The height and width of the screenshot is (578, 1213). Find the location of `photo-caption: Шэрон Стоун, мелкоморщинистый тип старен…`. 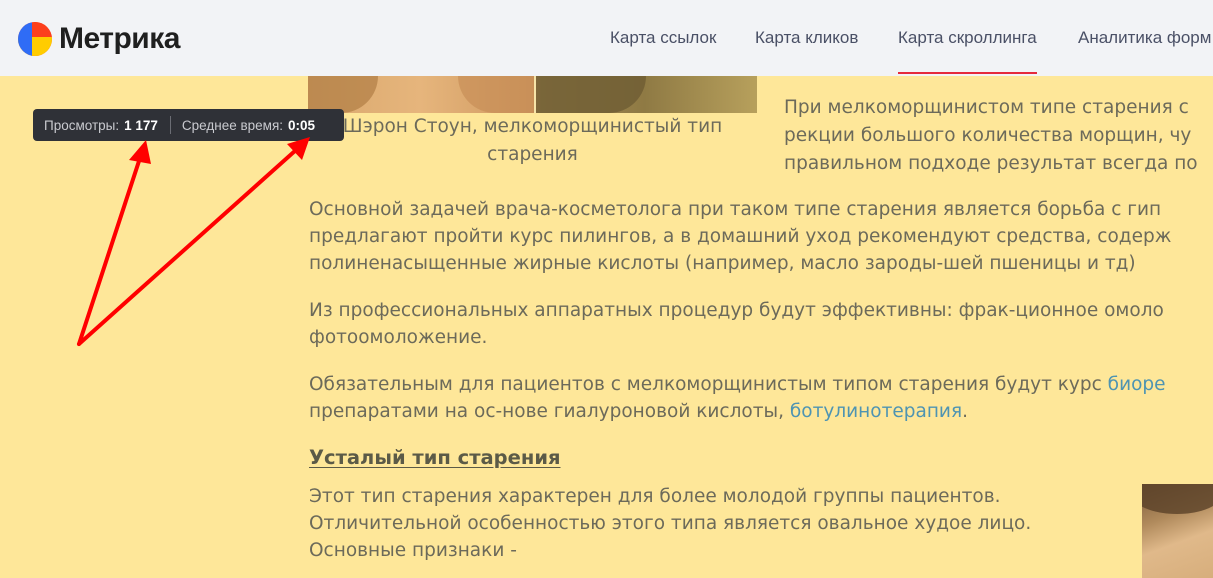

photo-caption: Шэрон Стоун, мелкоморщинистый тип старен… is located at coordinates (532, 140).